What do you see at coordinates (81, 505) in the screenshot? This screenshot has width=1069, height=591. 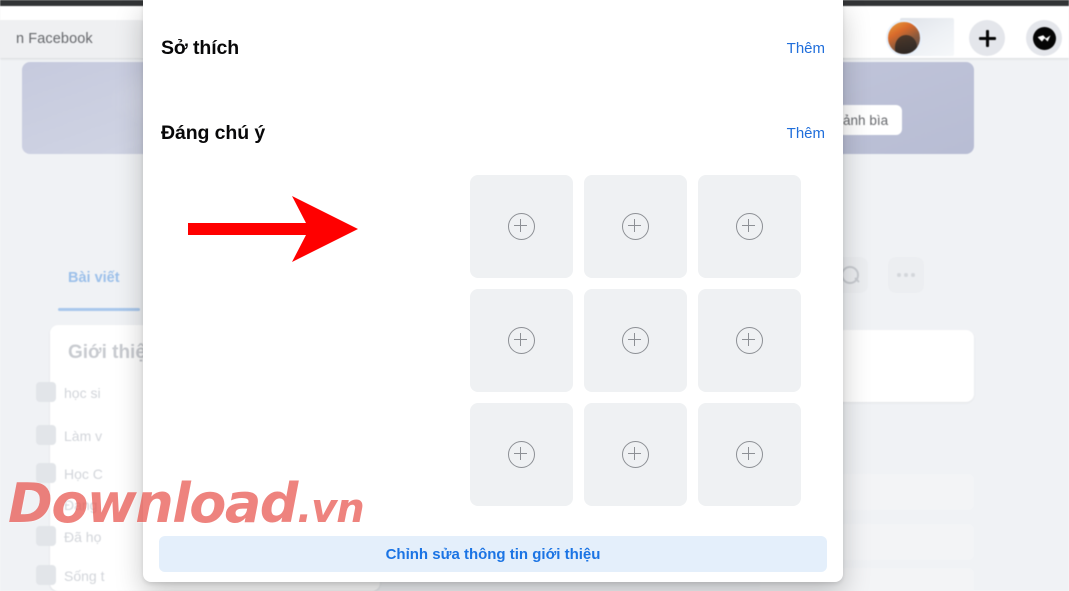 I see `intro-list-item: Đang` at bounding box center [81, 505].